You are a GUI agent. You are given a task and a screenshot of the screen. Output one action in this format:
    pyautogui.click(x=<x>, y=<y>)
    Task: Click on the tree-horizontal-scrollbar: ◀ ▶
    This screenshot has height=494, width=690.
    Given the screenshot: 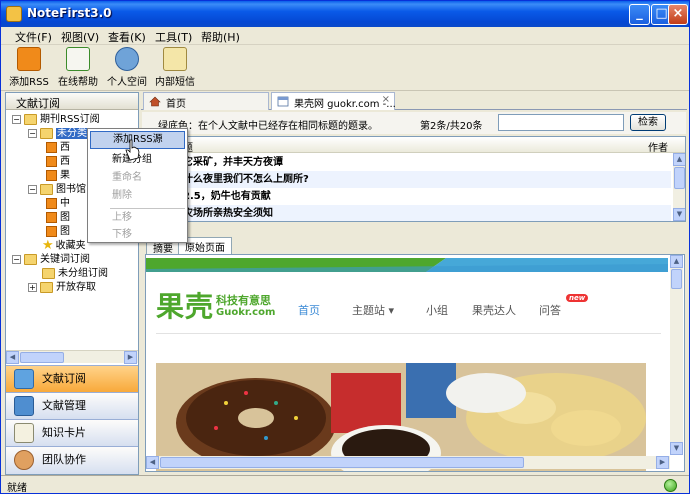 What is the action you would take?
    pyautogui.click(x=72, y=357)
    